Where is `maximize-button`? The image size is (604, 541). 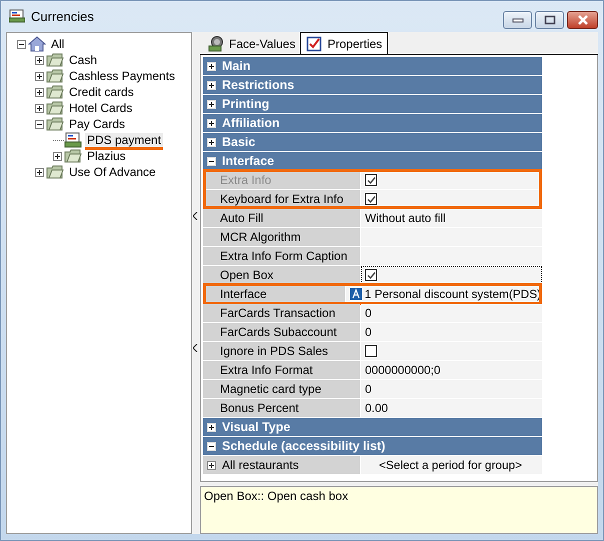 maximize-button is located at coordinates (549, 20).